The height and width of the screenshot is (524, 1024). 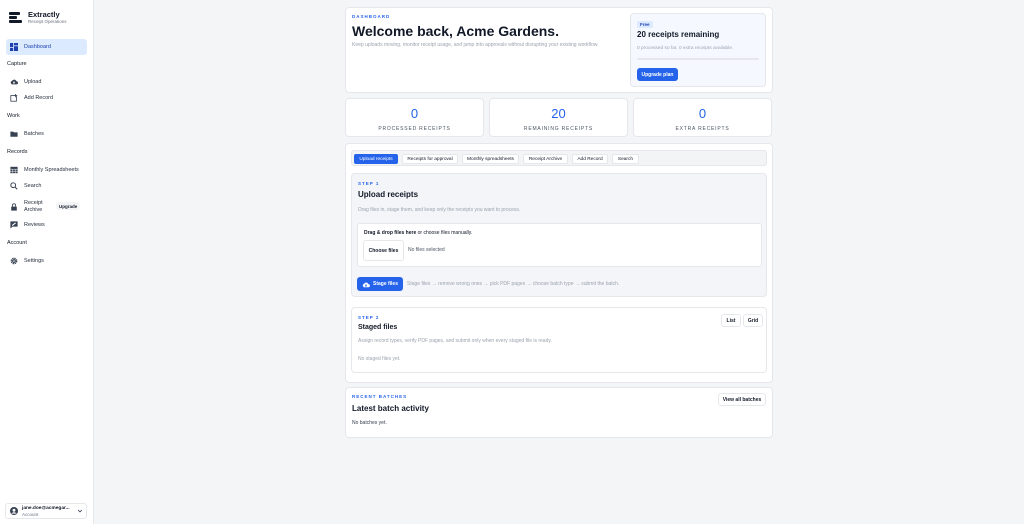 What do you see at coordinates (13, 116) in the screenshot?
I see `section-work: Work` at bounding box center [13, 116].